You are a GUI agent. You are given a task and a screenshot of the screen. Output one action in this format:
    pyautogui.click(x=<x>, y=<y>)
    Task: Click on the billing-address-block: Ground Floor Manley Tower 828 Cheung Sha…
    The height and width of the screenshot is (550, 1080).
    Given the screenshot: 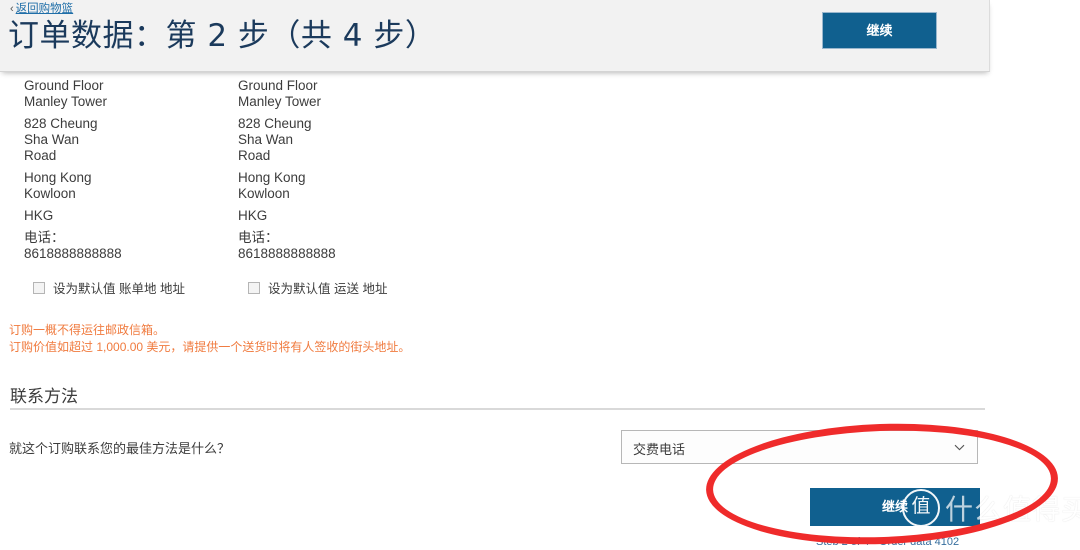 What is the action you would take?
    pyautogui.click(x=73, y=173)
    